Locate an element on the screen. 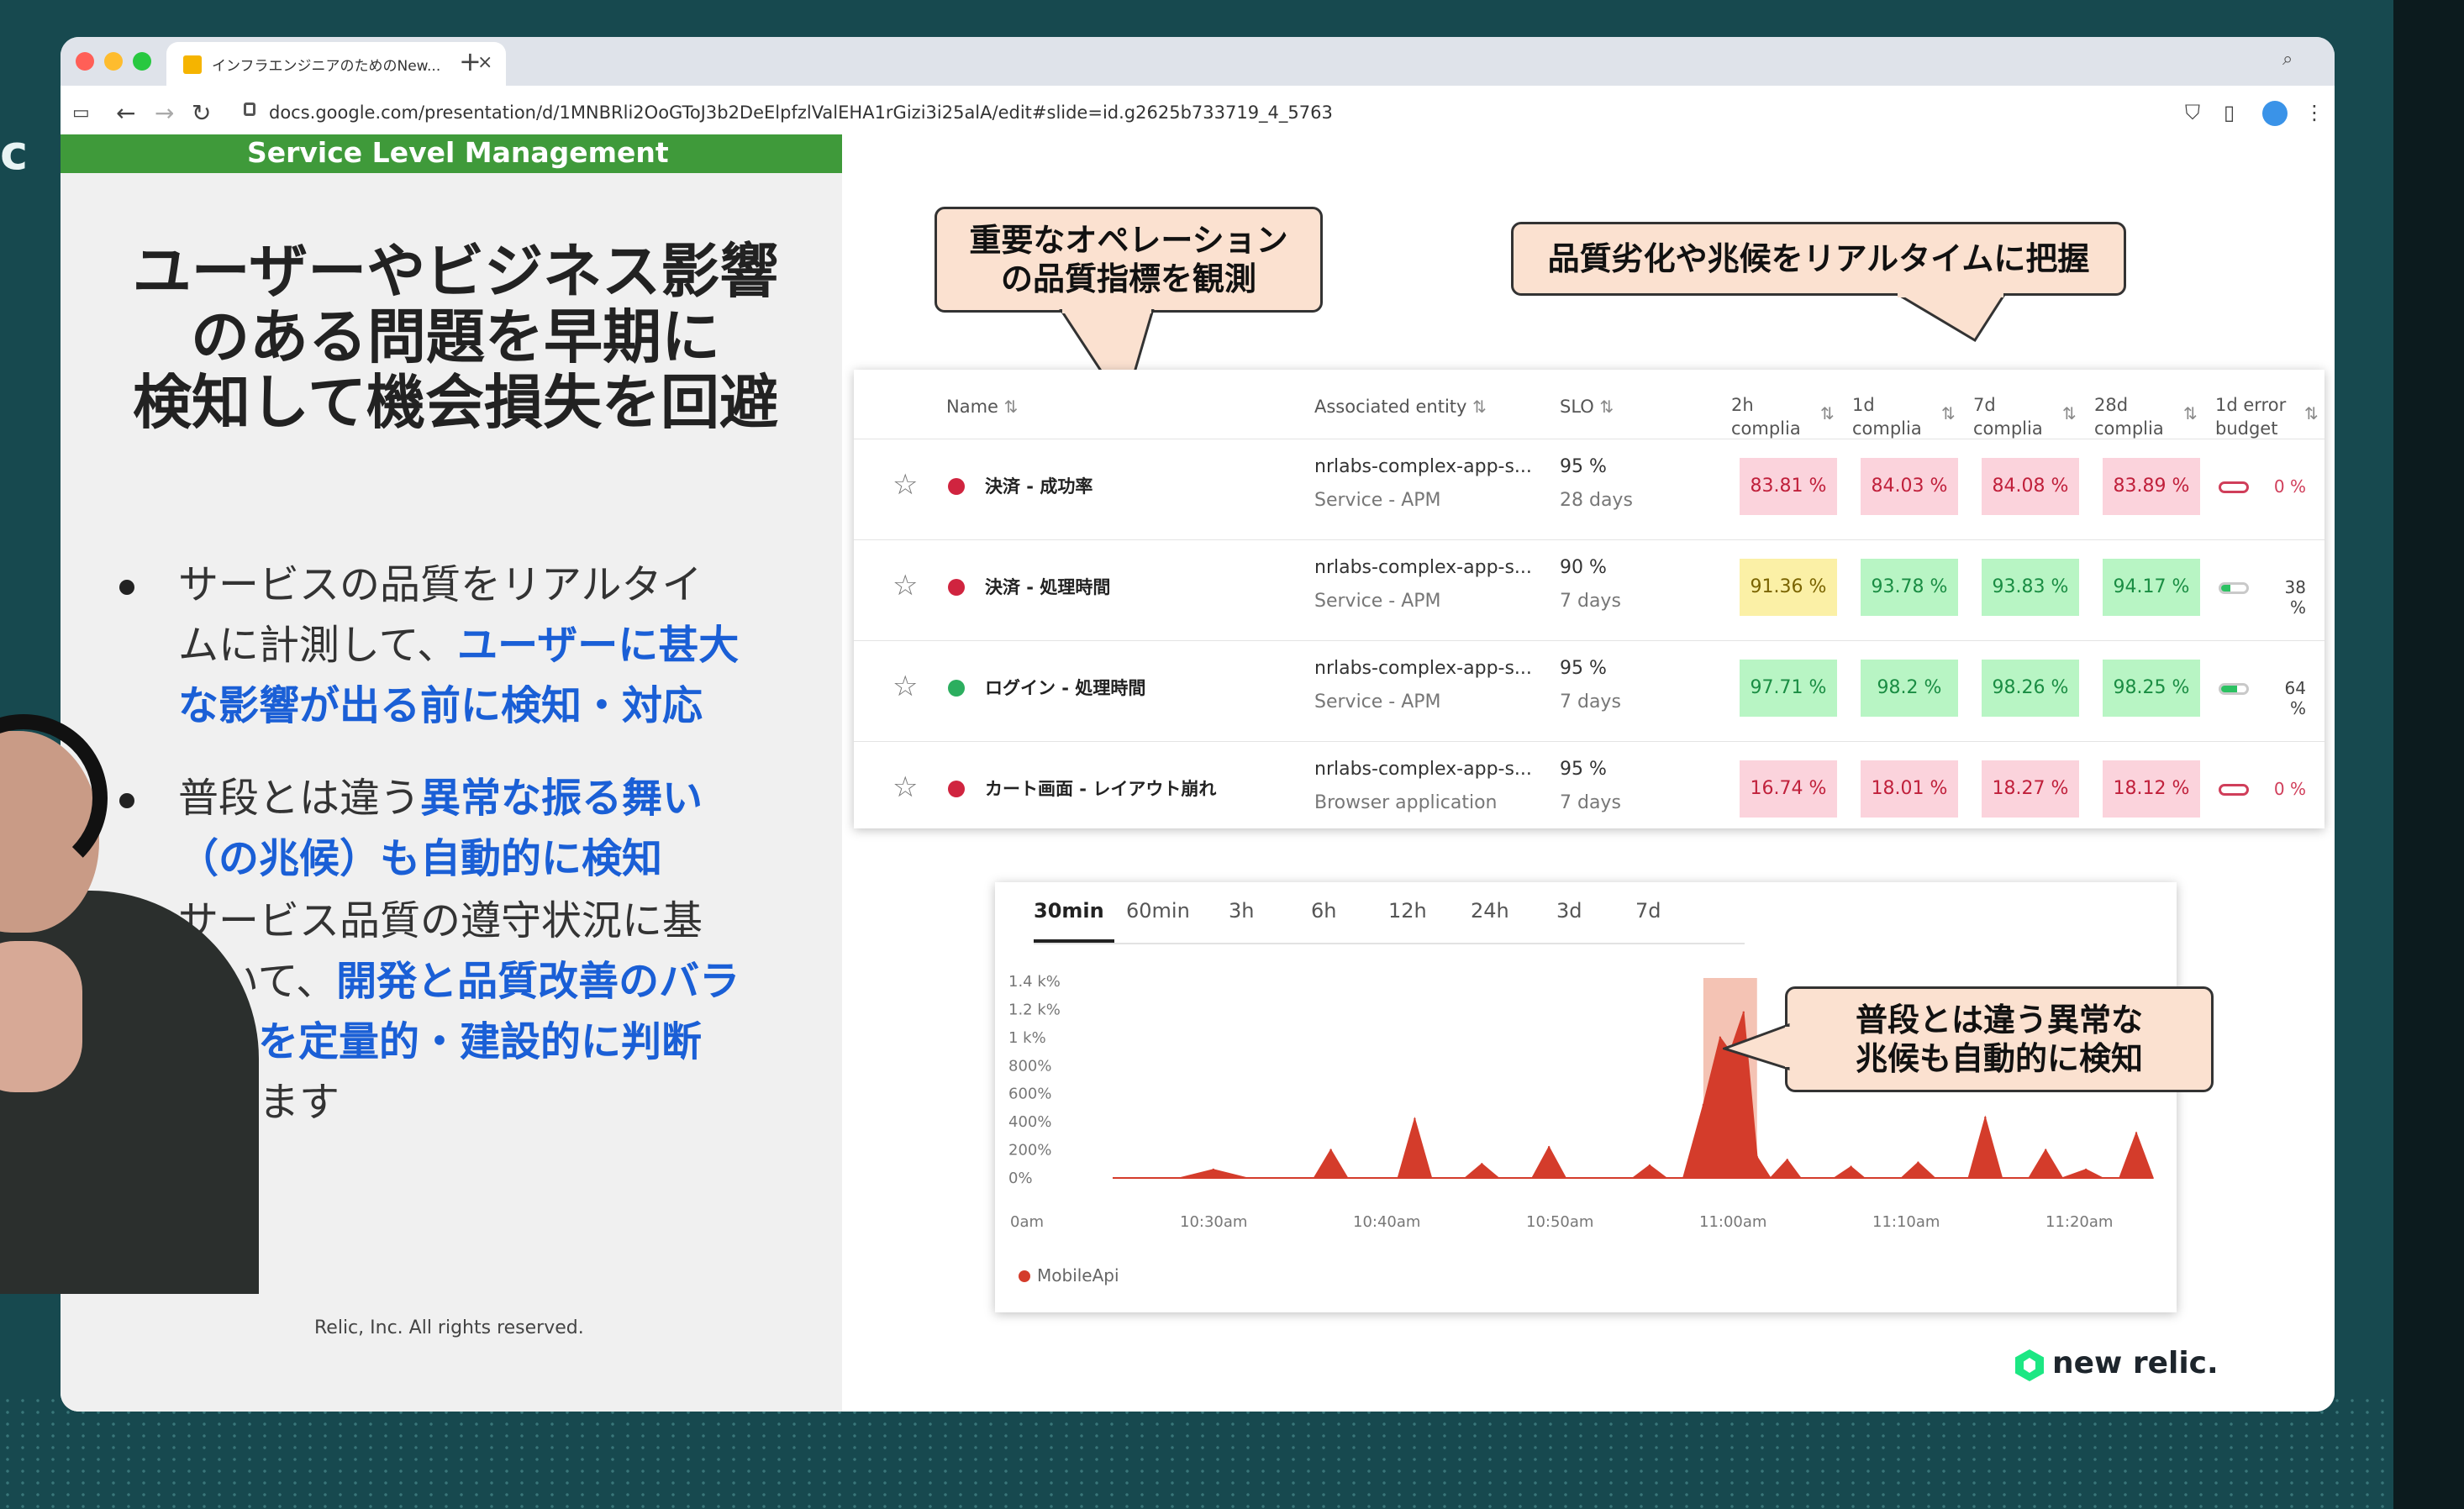  slide-headline: ユーザーやビジネス影響 のある問題を早期に 検知して機会損失を回避 is located at coordinates (455, 337).